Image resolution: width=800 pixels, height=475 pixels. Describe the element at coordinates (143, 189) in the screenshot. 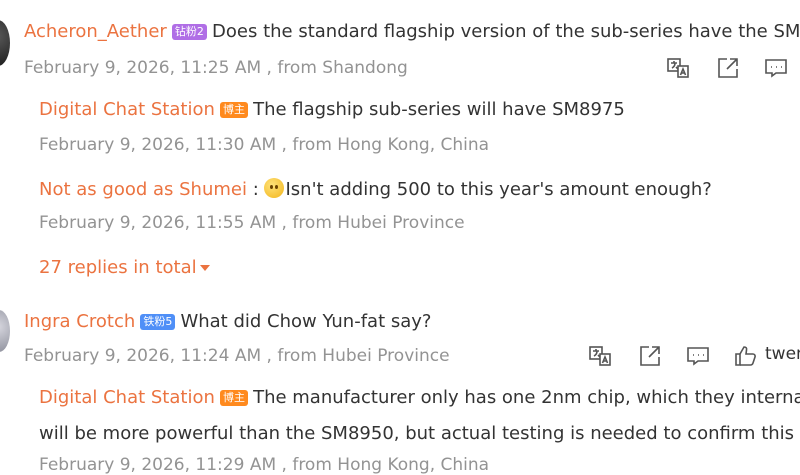

I see `reply-author: Not as good as Shumei` at that location.